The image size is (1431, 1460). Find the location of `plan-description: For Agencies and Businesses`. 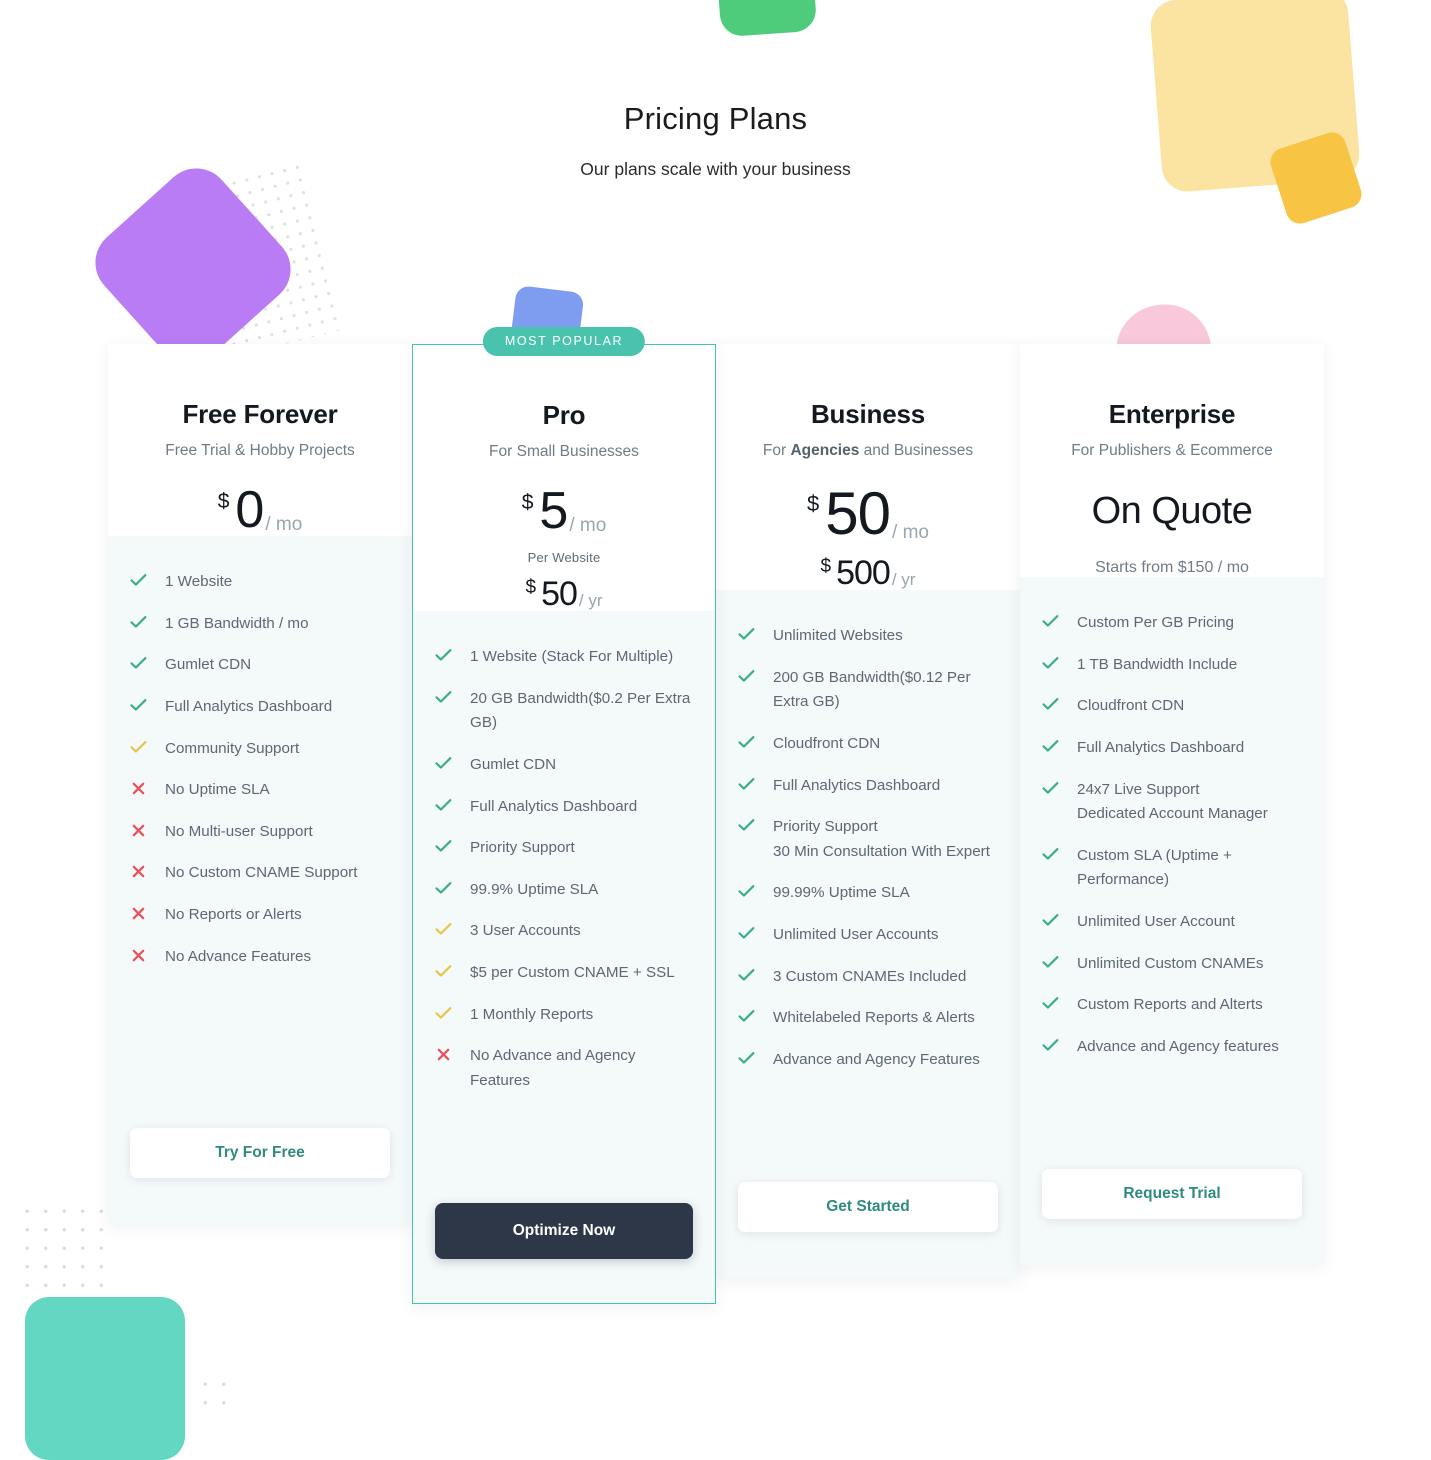

plan-description: For Agencies and Businesses is located at coordinates (868, 450).